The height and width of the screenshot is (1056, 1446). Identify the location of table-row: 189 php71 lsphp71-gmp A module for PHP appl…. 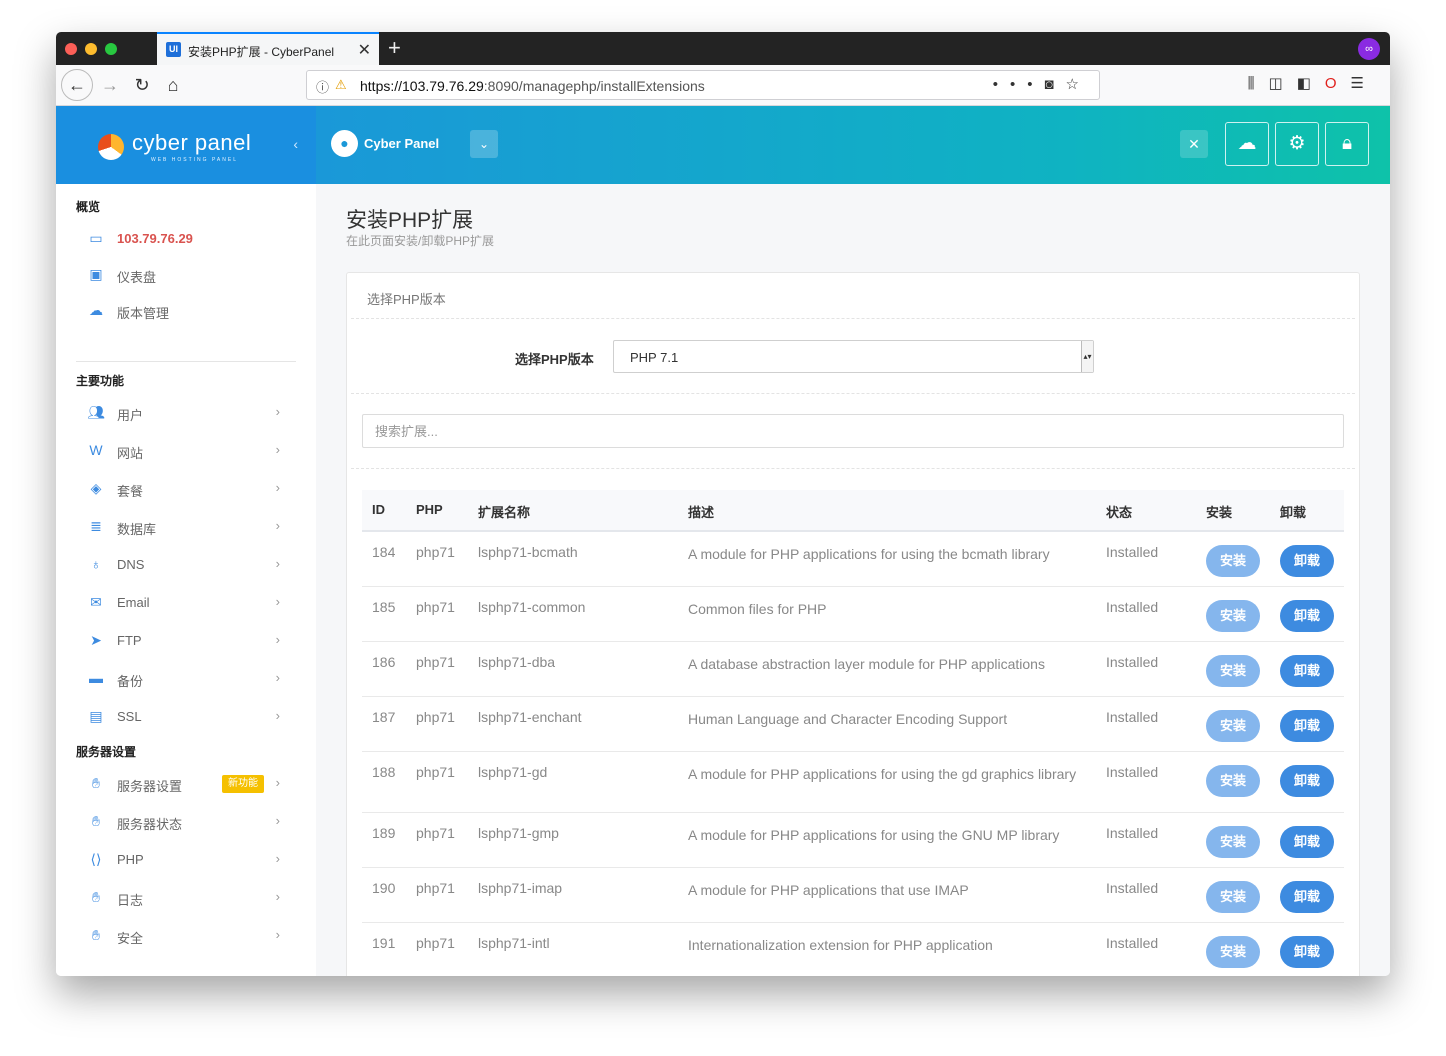
(853, 840).